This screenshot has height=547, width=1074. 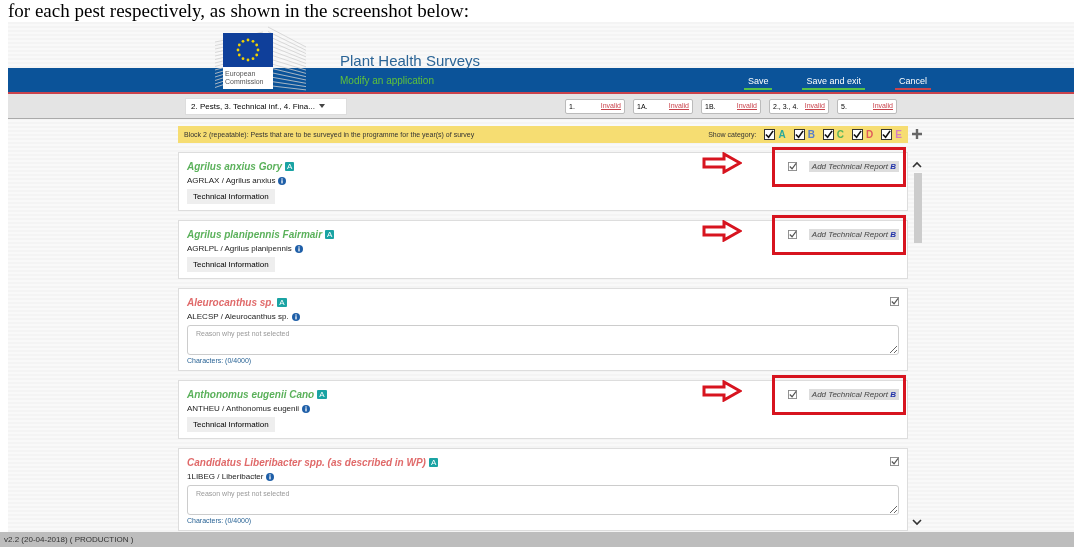 I want to click on pest-code: AGRLPL / Agrilus planipennis, so click(x=239, y=248).